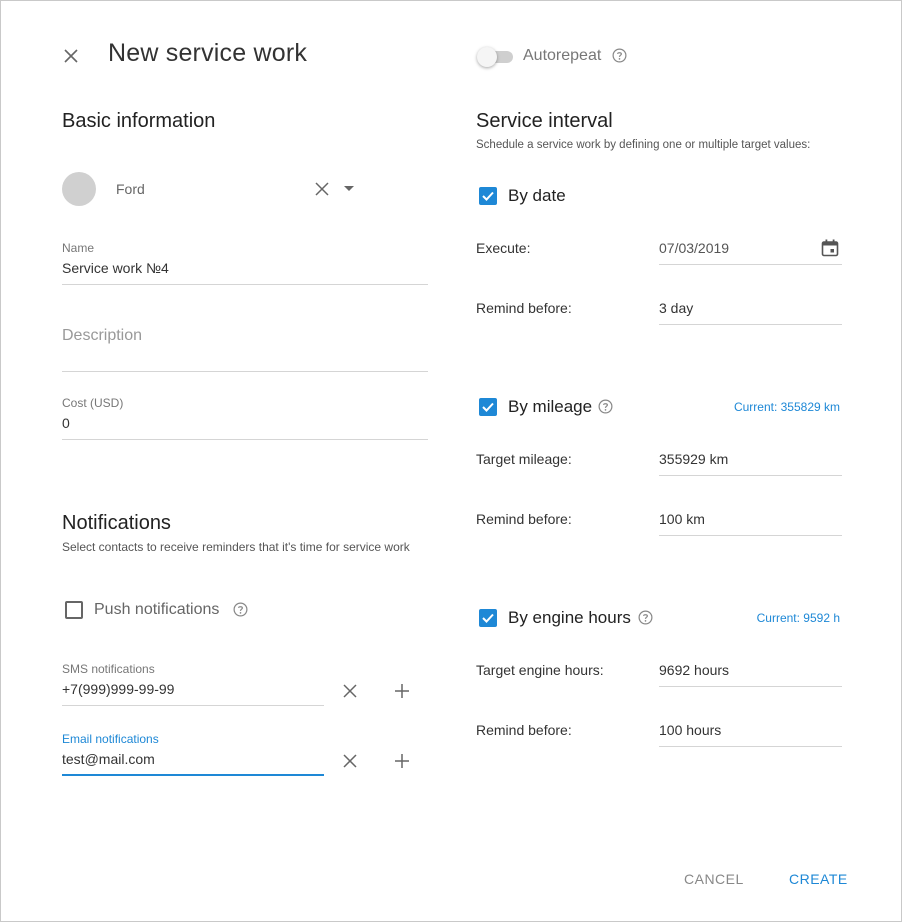  What do you see at coordinates (495, 57) in the screenshot?
I see `autorepeat-toggle` at bounding box center [495, 57].